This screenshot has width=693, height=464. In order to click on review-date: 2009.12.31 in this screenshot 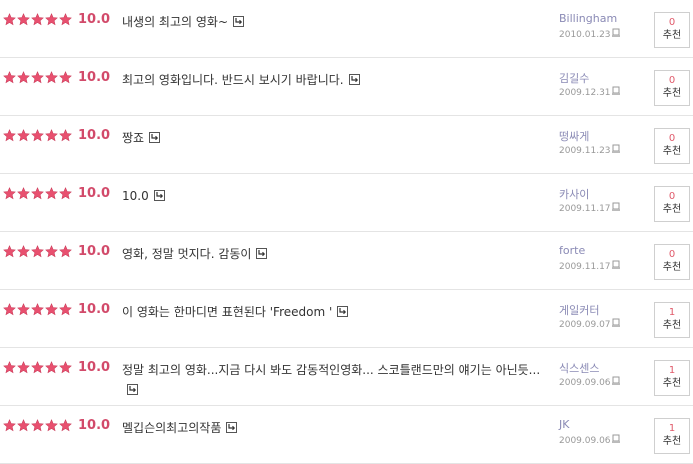, I will do `click(585, 93)`.